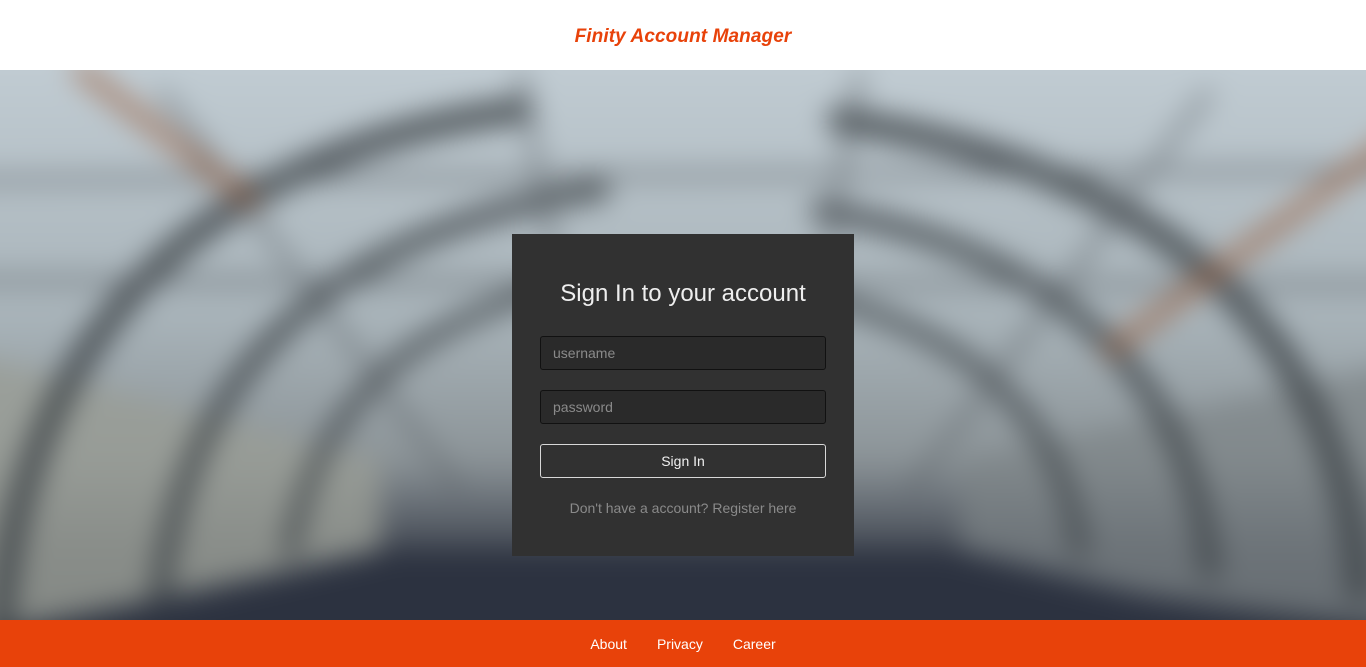 The width and height of the screenshot is (1366, 667). What do you see at coordinates (680, 644) in the screenshot?
I see `footer-link-privacy: Privacy` at bounding box center [680, 644].